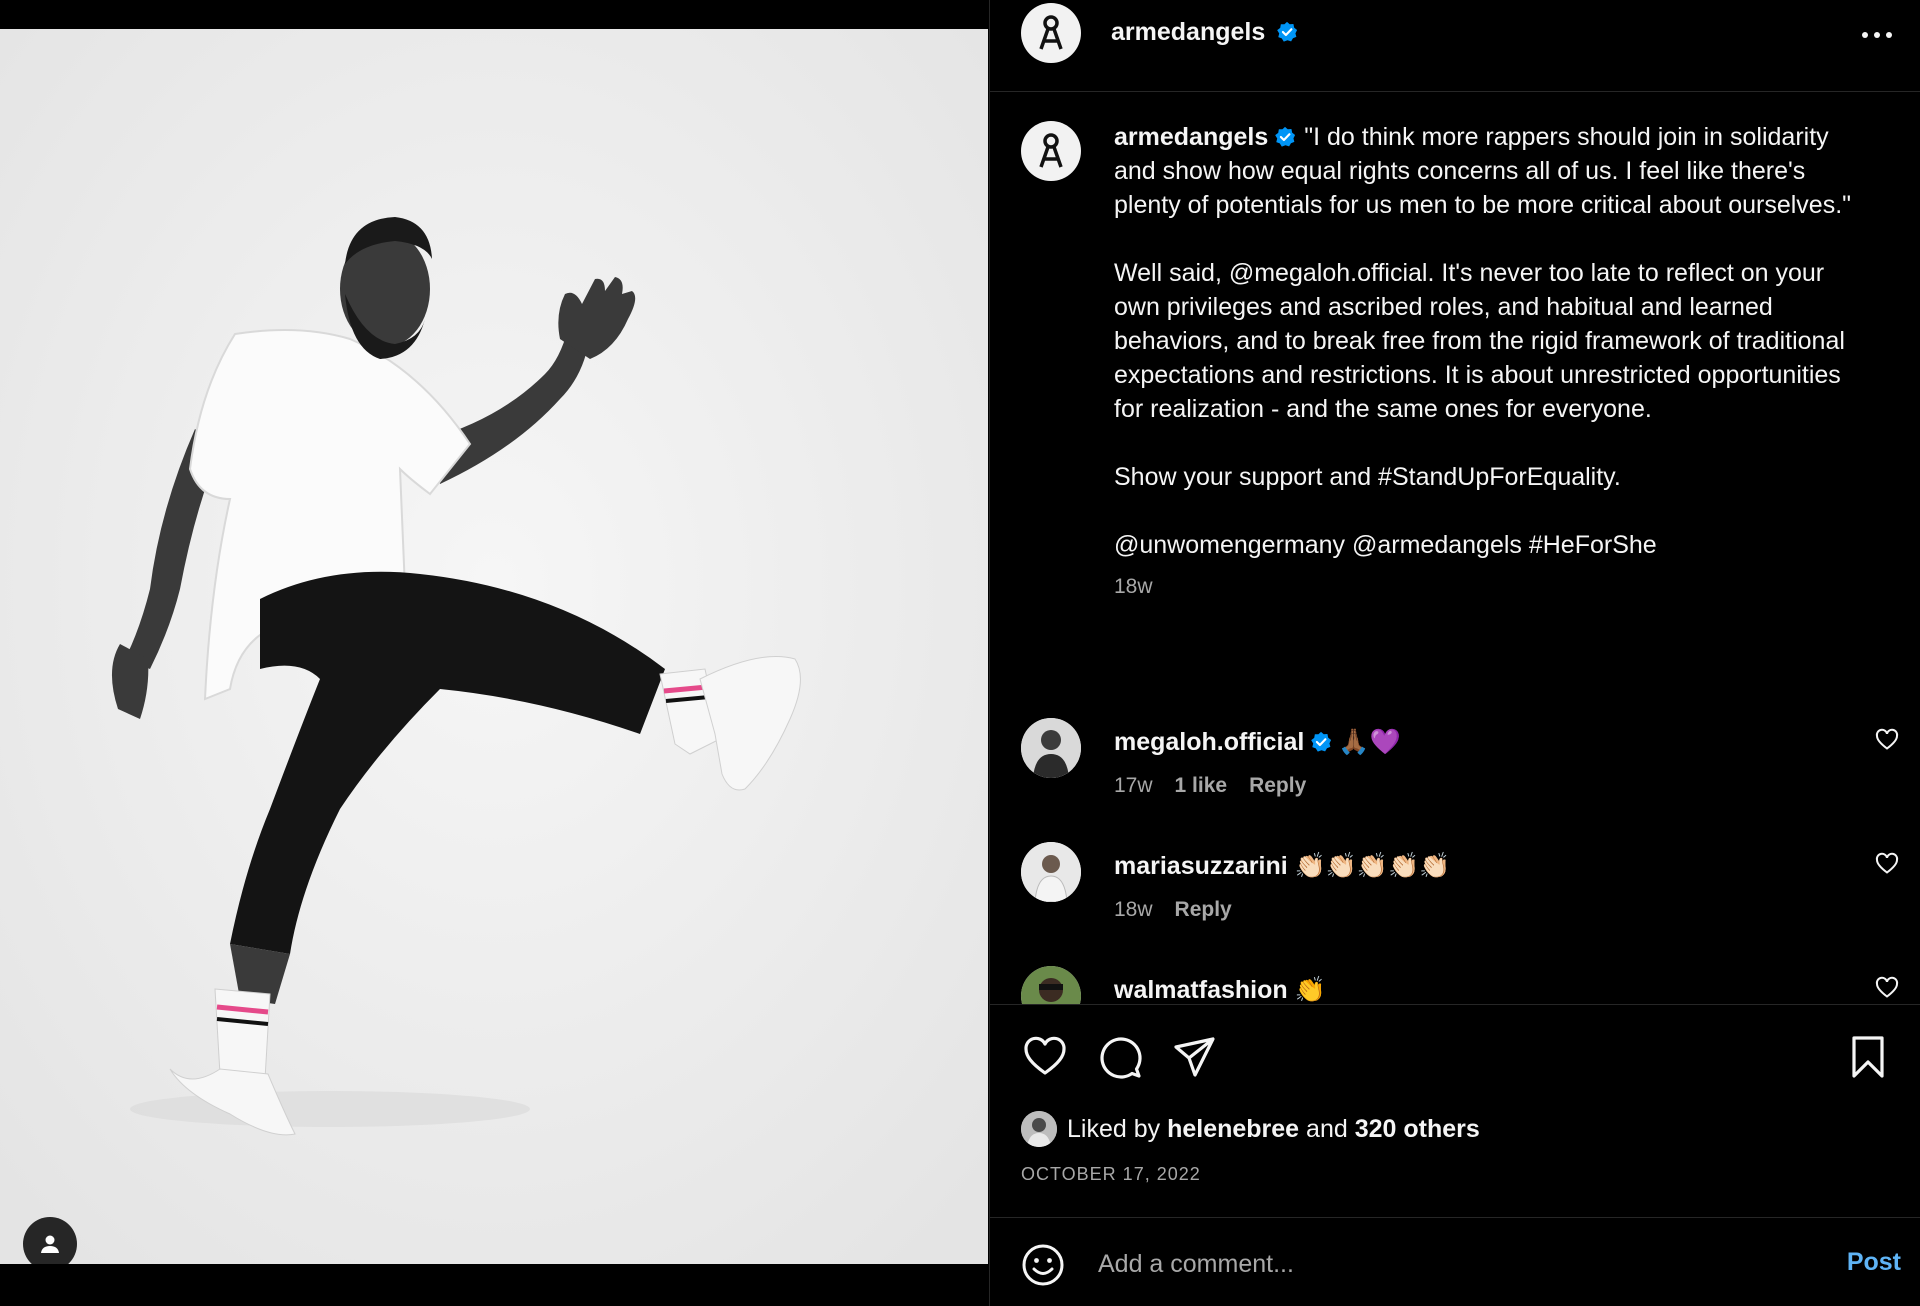  Describe the element at coordinates (1369, 742) in the screenshot. I see `comment-text: 🙏🏾💜` at that location.